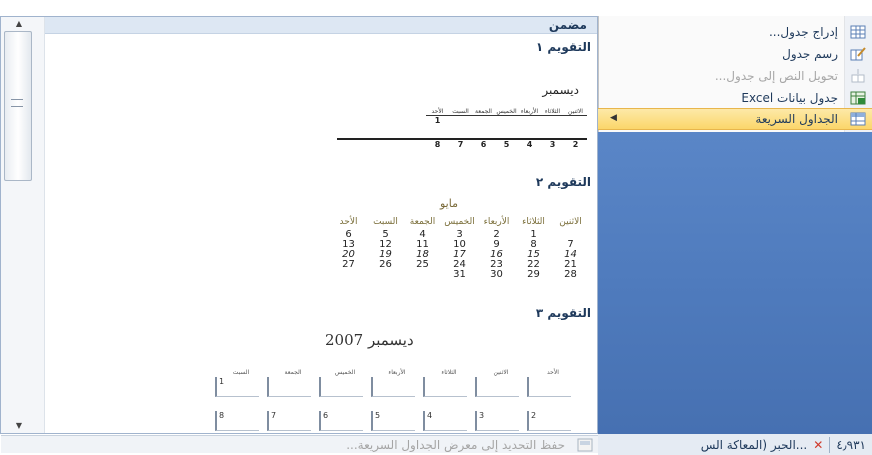  I want to click on status-tab-strip: ٤٫٩٣١ ✕ ...الحبر (المعاكة الس, so click(735, 444).